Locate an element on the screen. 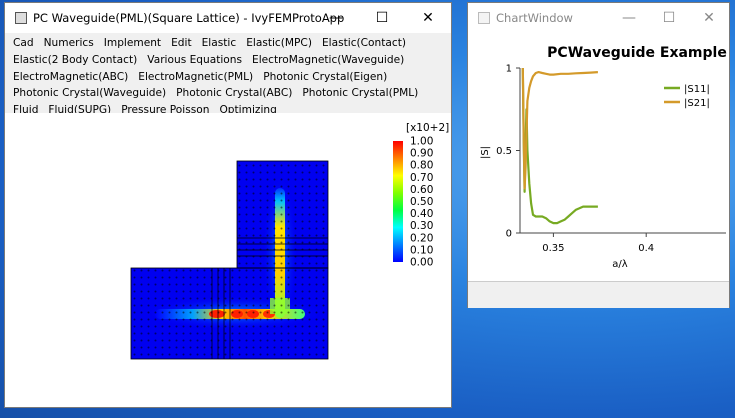 Image resolution: width=735 pixels, height=418 pixels. color-scale-gradient is located at coordinates (398, 201).